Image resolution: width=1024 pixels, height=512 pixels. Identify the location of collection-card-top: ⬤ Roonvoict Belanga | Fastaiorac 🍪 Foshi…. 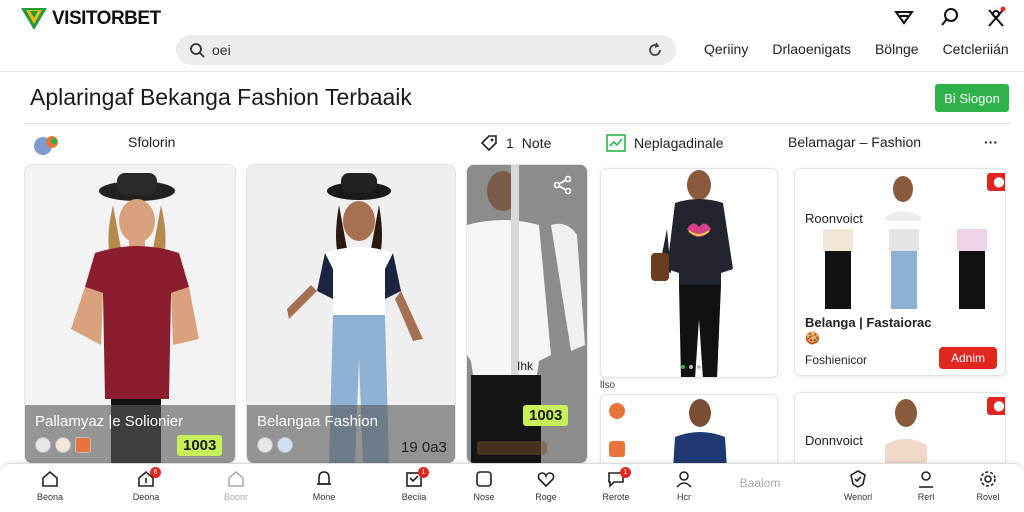
(900, 272).